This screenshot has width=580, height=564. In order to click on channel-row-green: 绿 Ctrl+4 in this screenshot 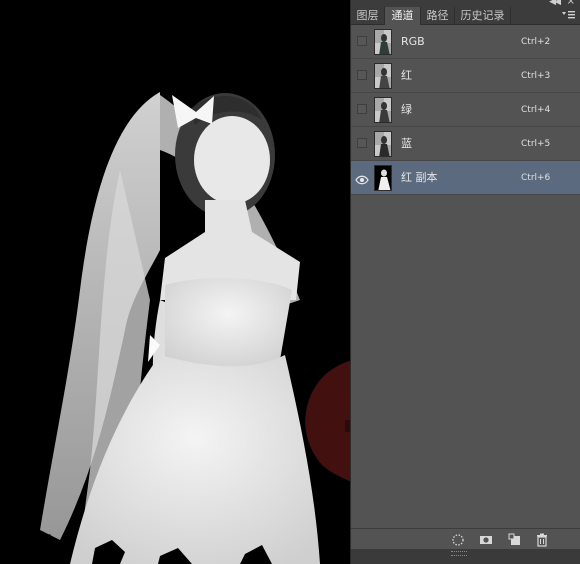, I will do `click(465, 110)`.